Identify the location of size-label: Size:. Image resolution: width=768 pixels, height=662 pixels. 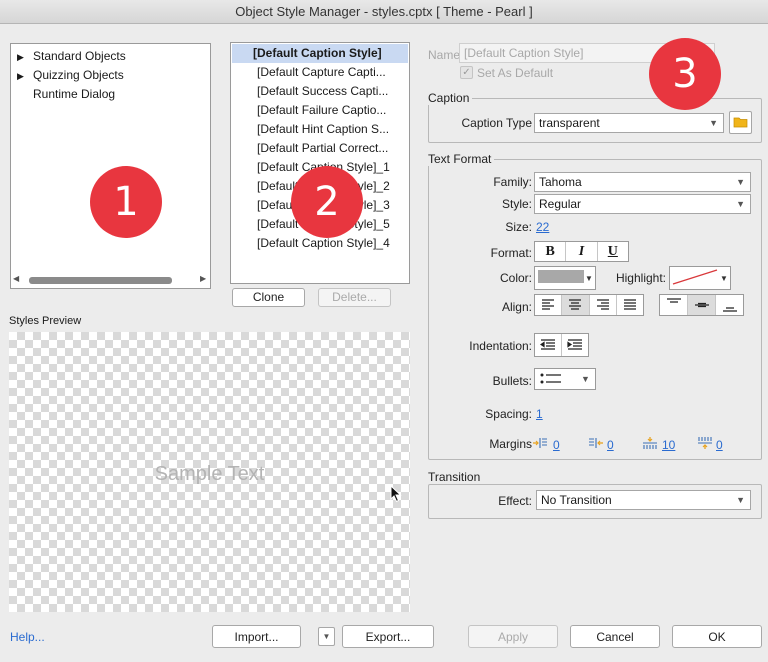
(518, 227).